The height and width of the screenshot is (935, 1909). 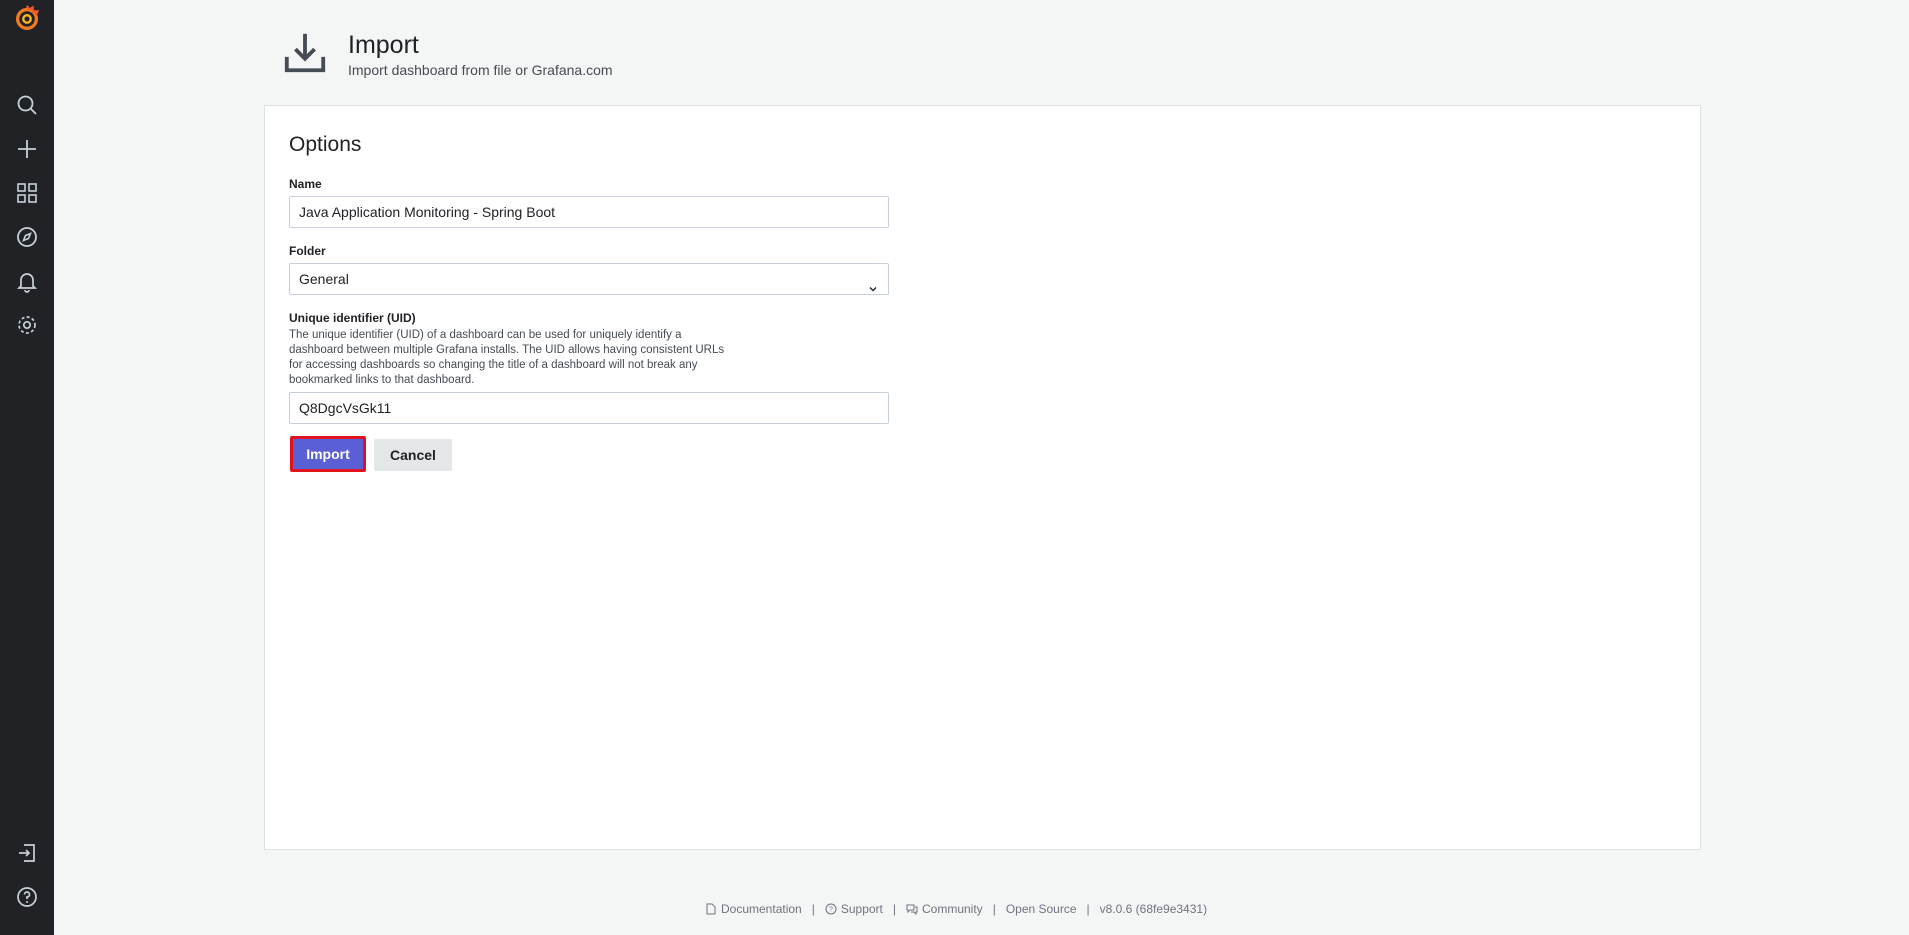 I want to click on uid-input: Q8DgcVsGk11, so click(x=589, y=408).